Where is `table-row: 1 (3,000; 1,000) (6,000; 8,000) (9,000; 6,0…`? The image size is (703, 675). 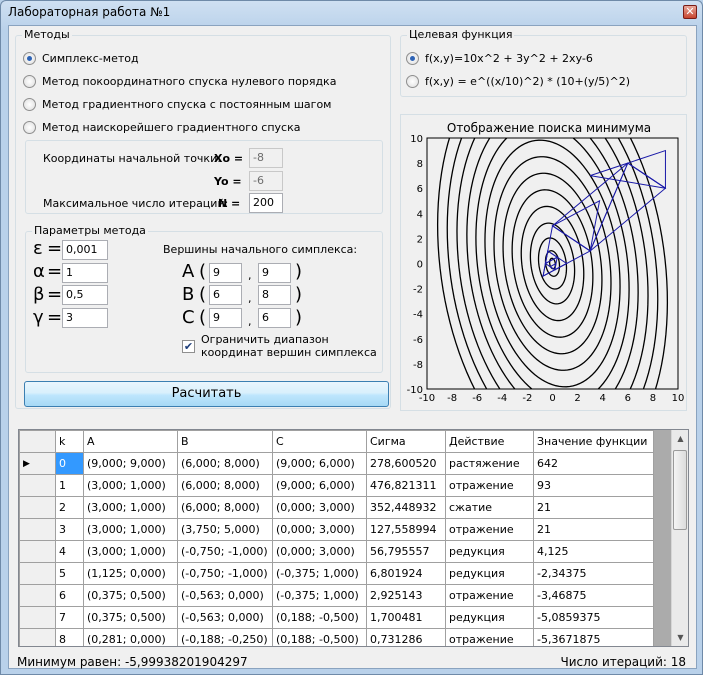
table-row: 1 (3,000; 1,000) (6,000; 8,000) (9,000; 6,0… is located at coordinates (336, 485).